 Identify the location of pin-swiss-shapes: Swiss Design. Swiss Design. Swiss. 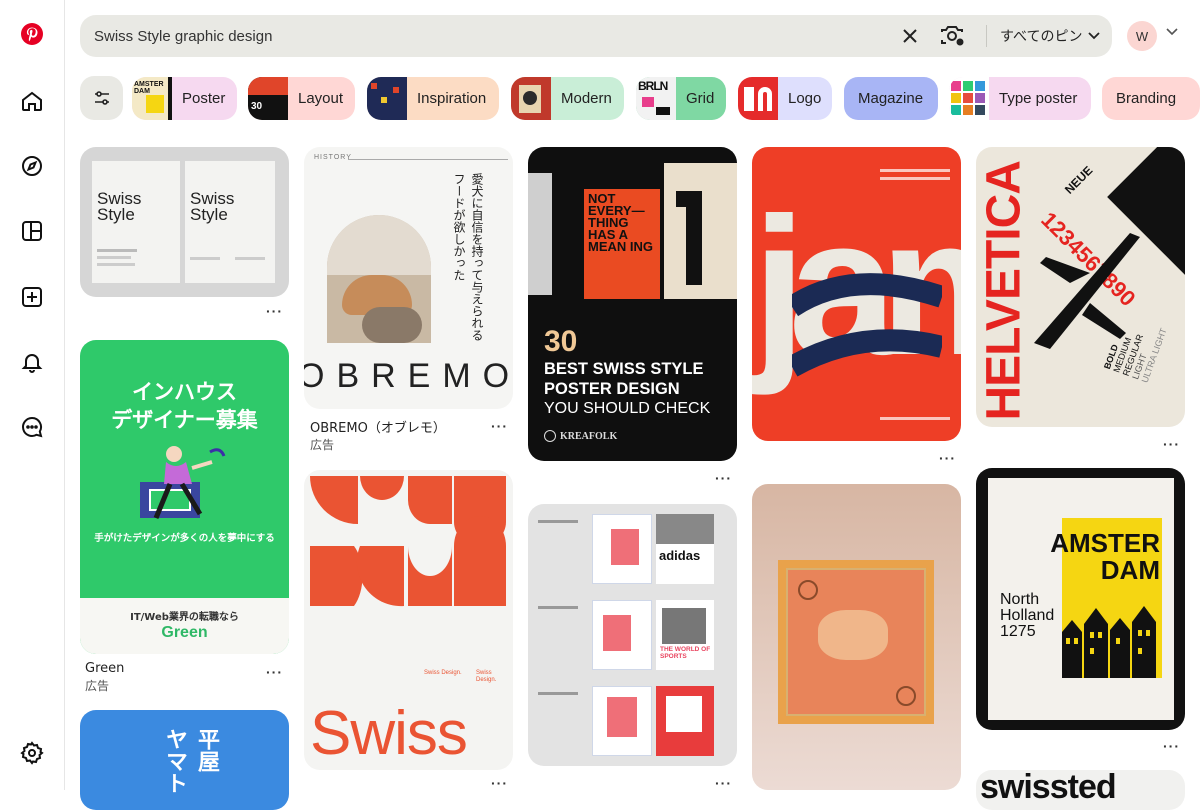
(408, 620).